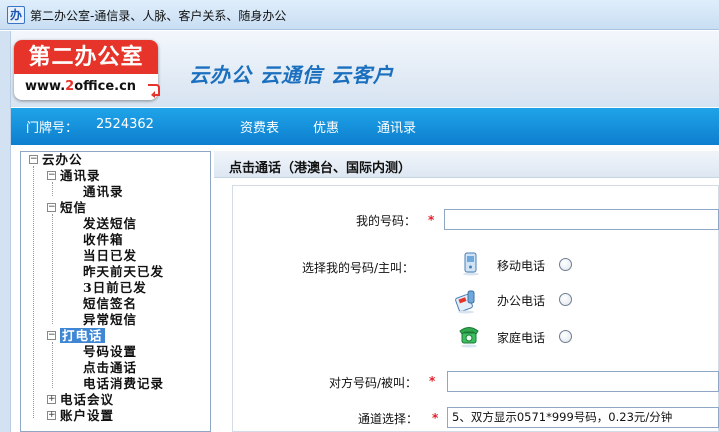 The height and width of the screenshot is (432, 719). What do you see at coordinates (123, 384) in the screenshot?
I see `tree-item-call-records: 电话消费记录` at bounding box center [123, 384].